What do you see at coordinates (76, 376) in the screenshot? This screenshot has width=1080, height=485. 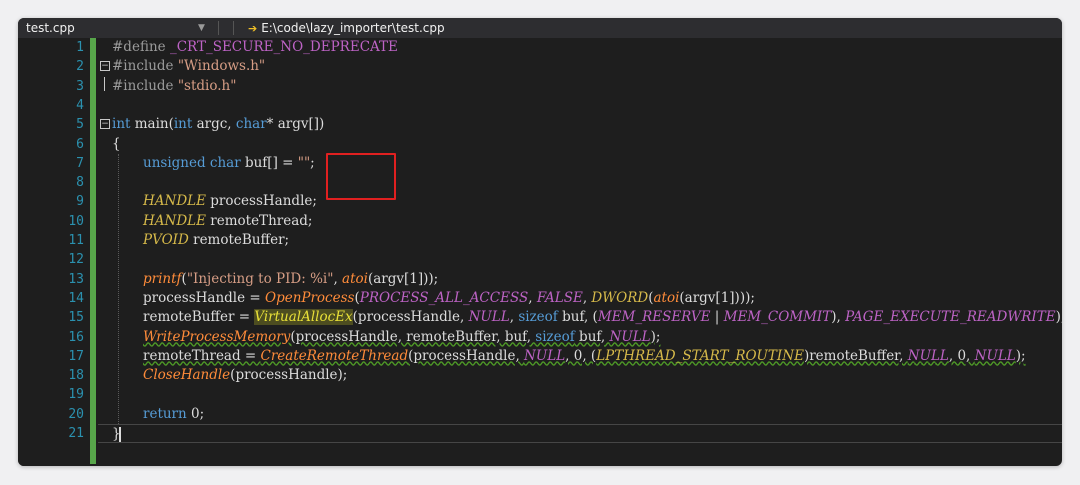 I see `line-number: 18` at bounding box center [76, 376].